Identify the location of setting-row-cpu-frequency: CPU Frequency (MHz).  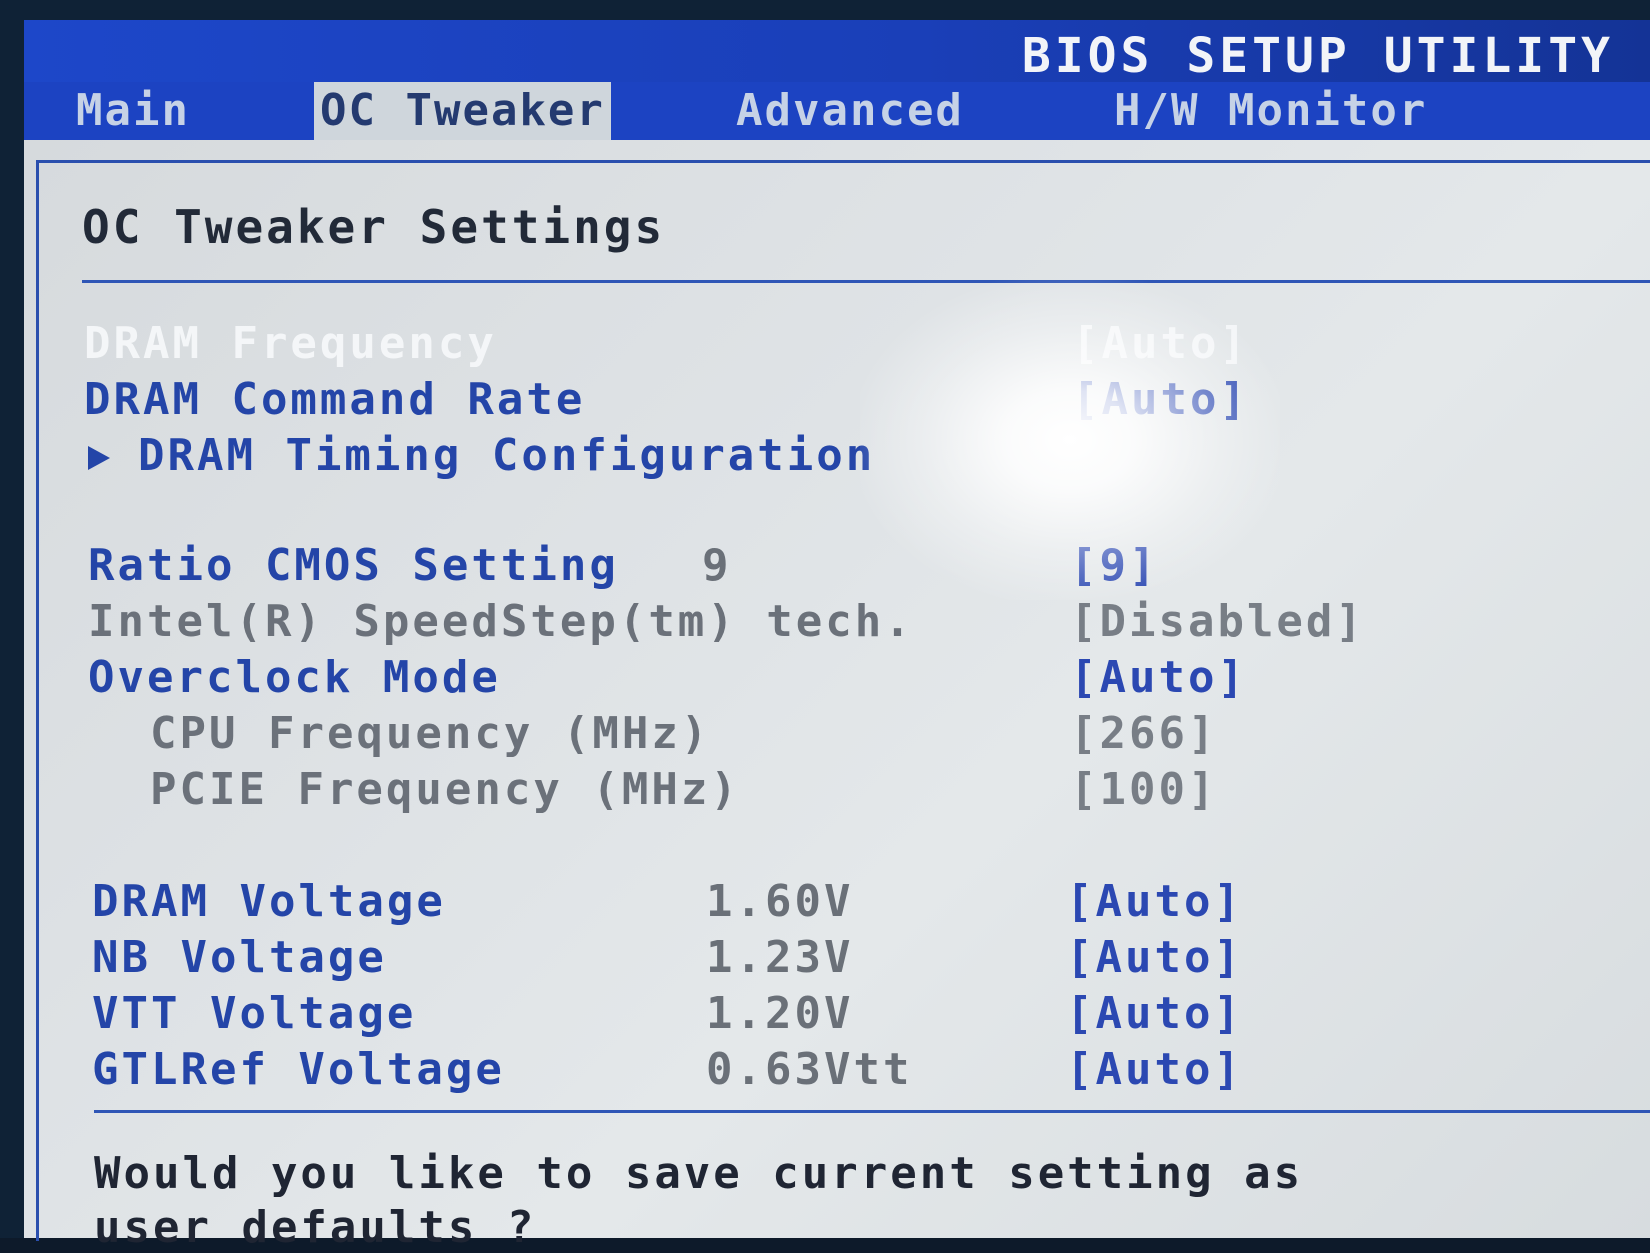
(430, 733).